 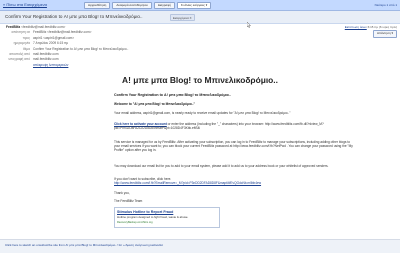 What do you see at coordinates (132, 5) in the screenshot?
I see `report-spam-button: Αναφορά ανεπιθύμητου` at bounding box center [132, 5].